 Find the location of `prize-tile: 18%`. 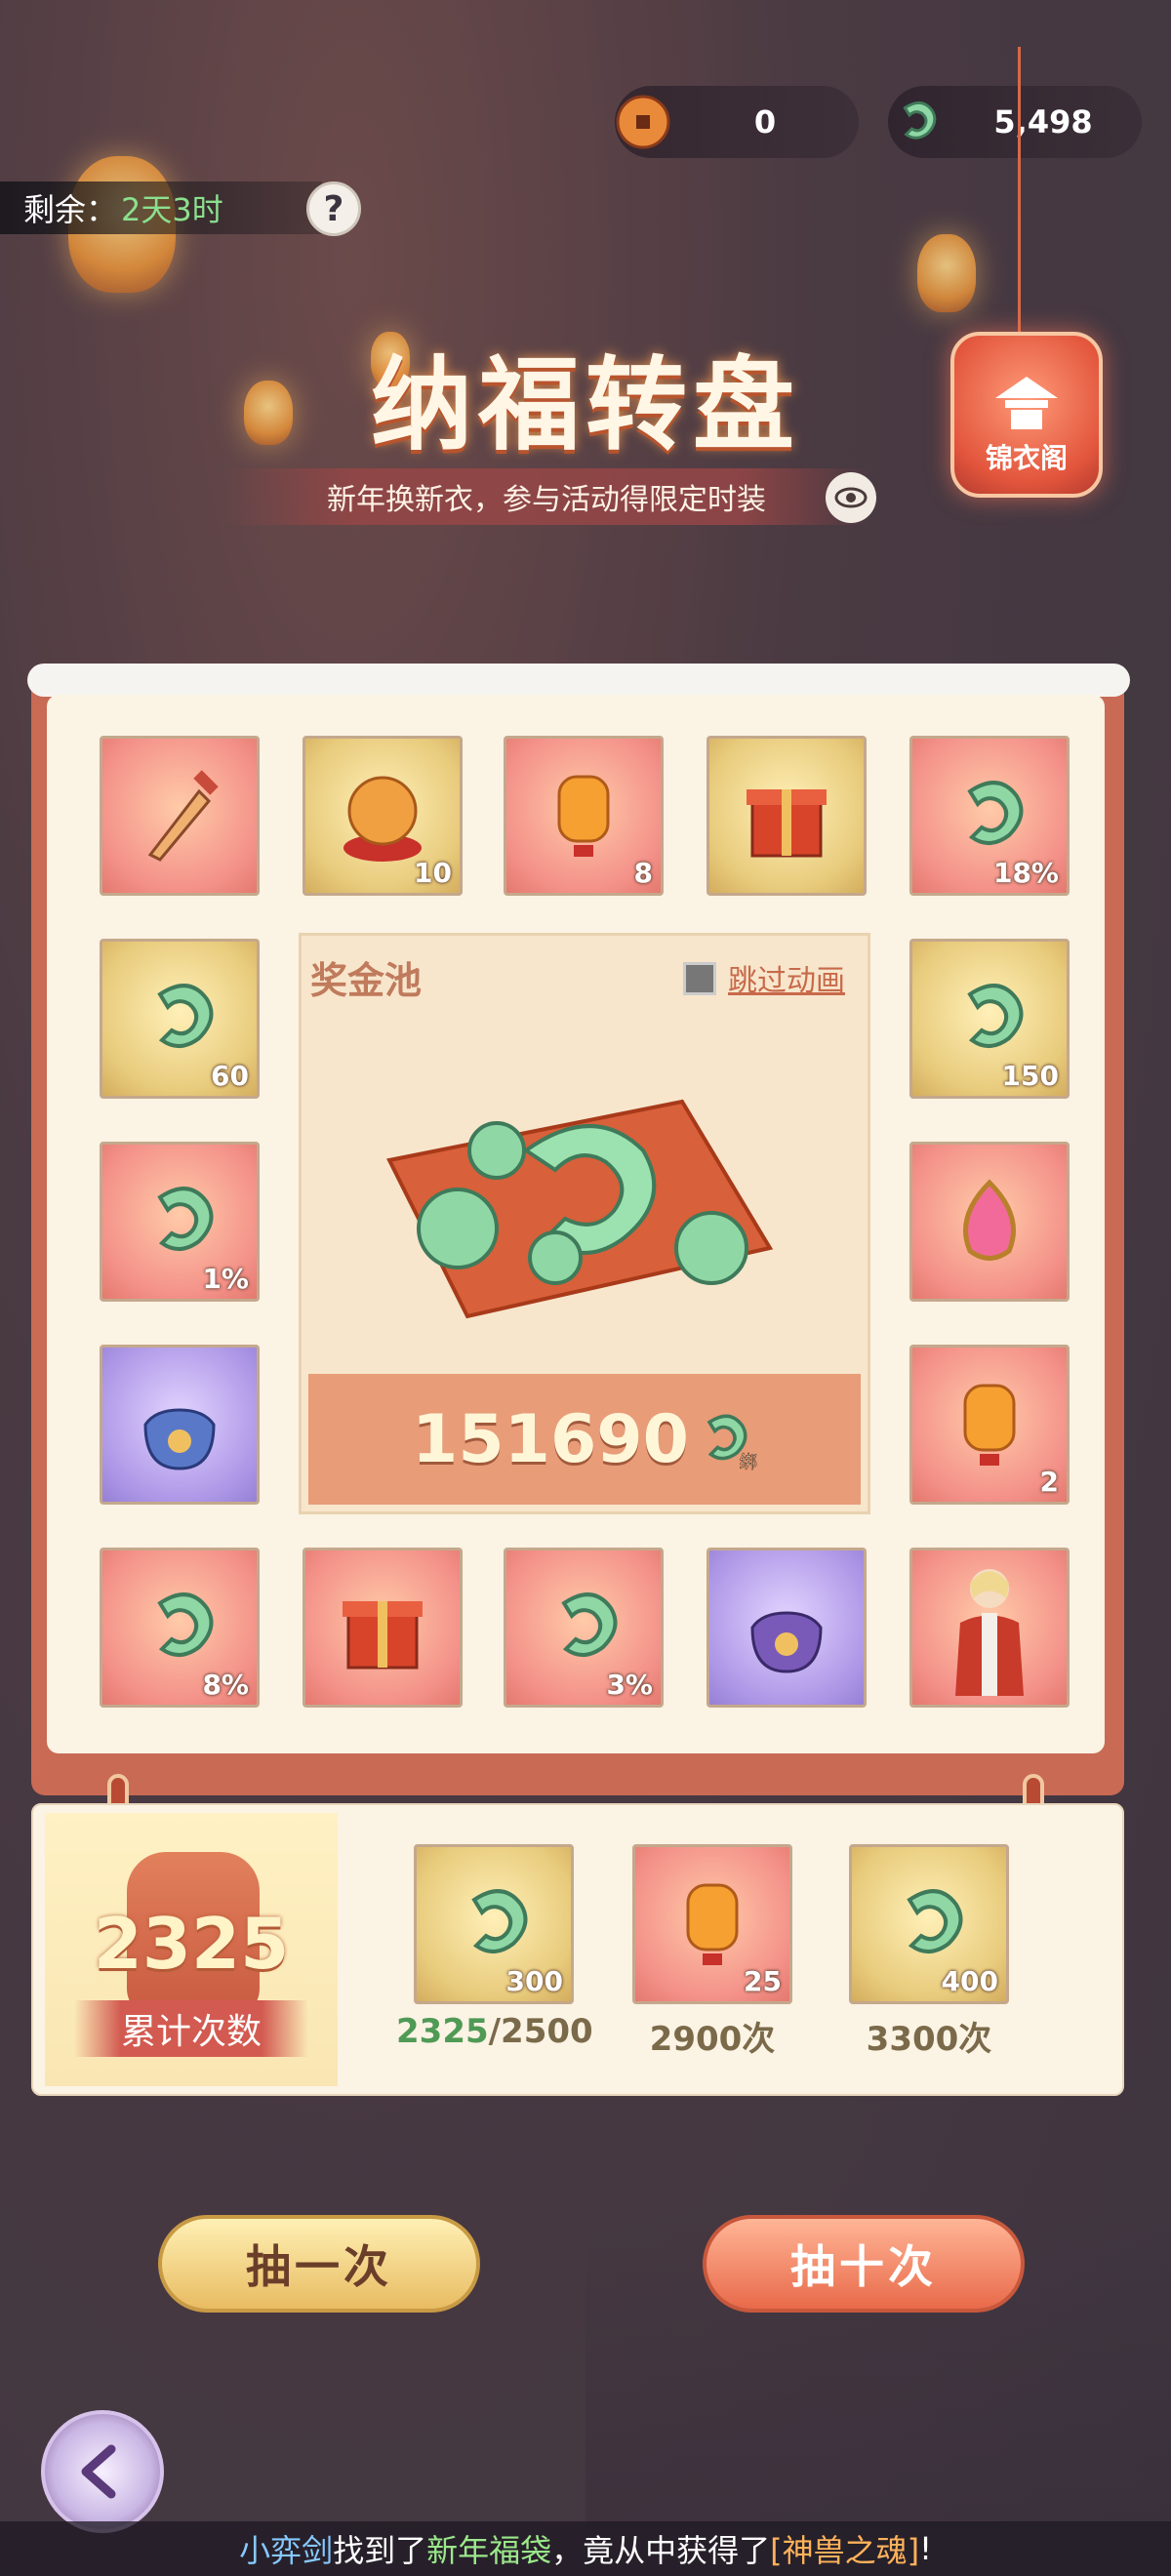

prize-tile: 18% is located at coordinates (989, 816).